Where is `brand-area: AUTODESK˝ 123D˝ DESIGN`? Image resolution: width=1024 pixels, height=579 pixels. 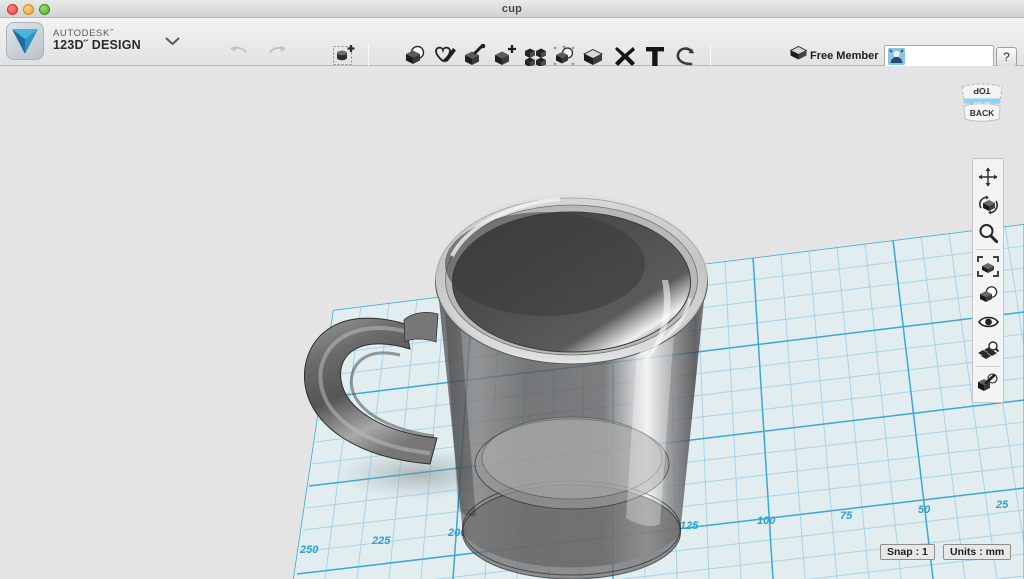
brand-area: AUTODESK˝ 123D˝ DESIGN is located at coordinates (93, 41).